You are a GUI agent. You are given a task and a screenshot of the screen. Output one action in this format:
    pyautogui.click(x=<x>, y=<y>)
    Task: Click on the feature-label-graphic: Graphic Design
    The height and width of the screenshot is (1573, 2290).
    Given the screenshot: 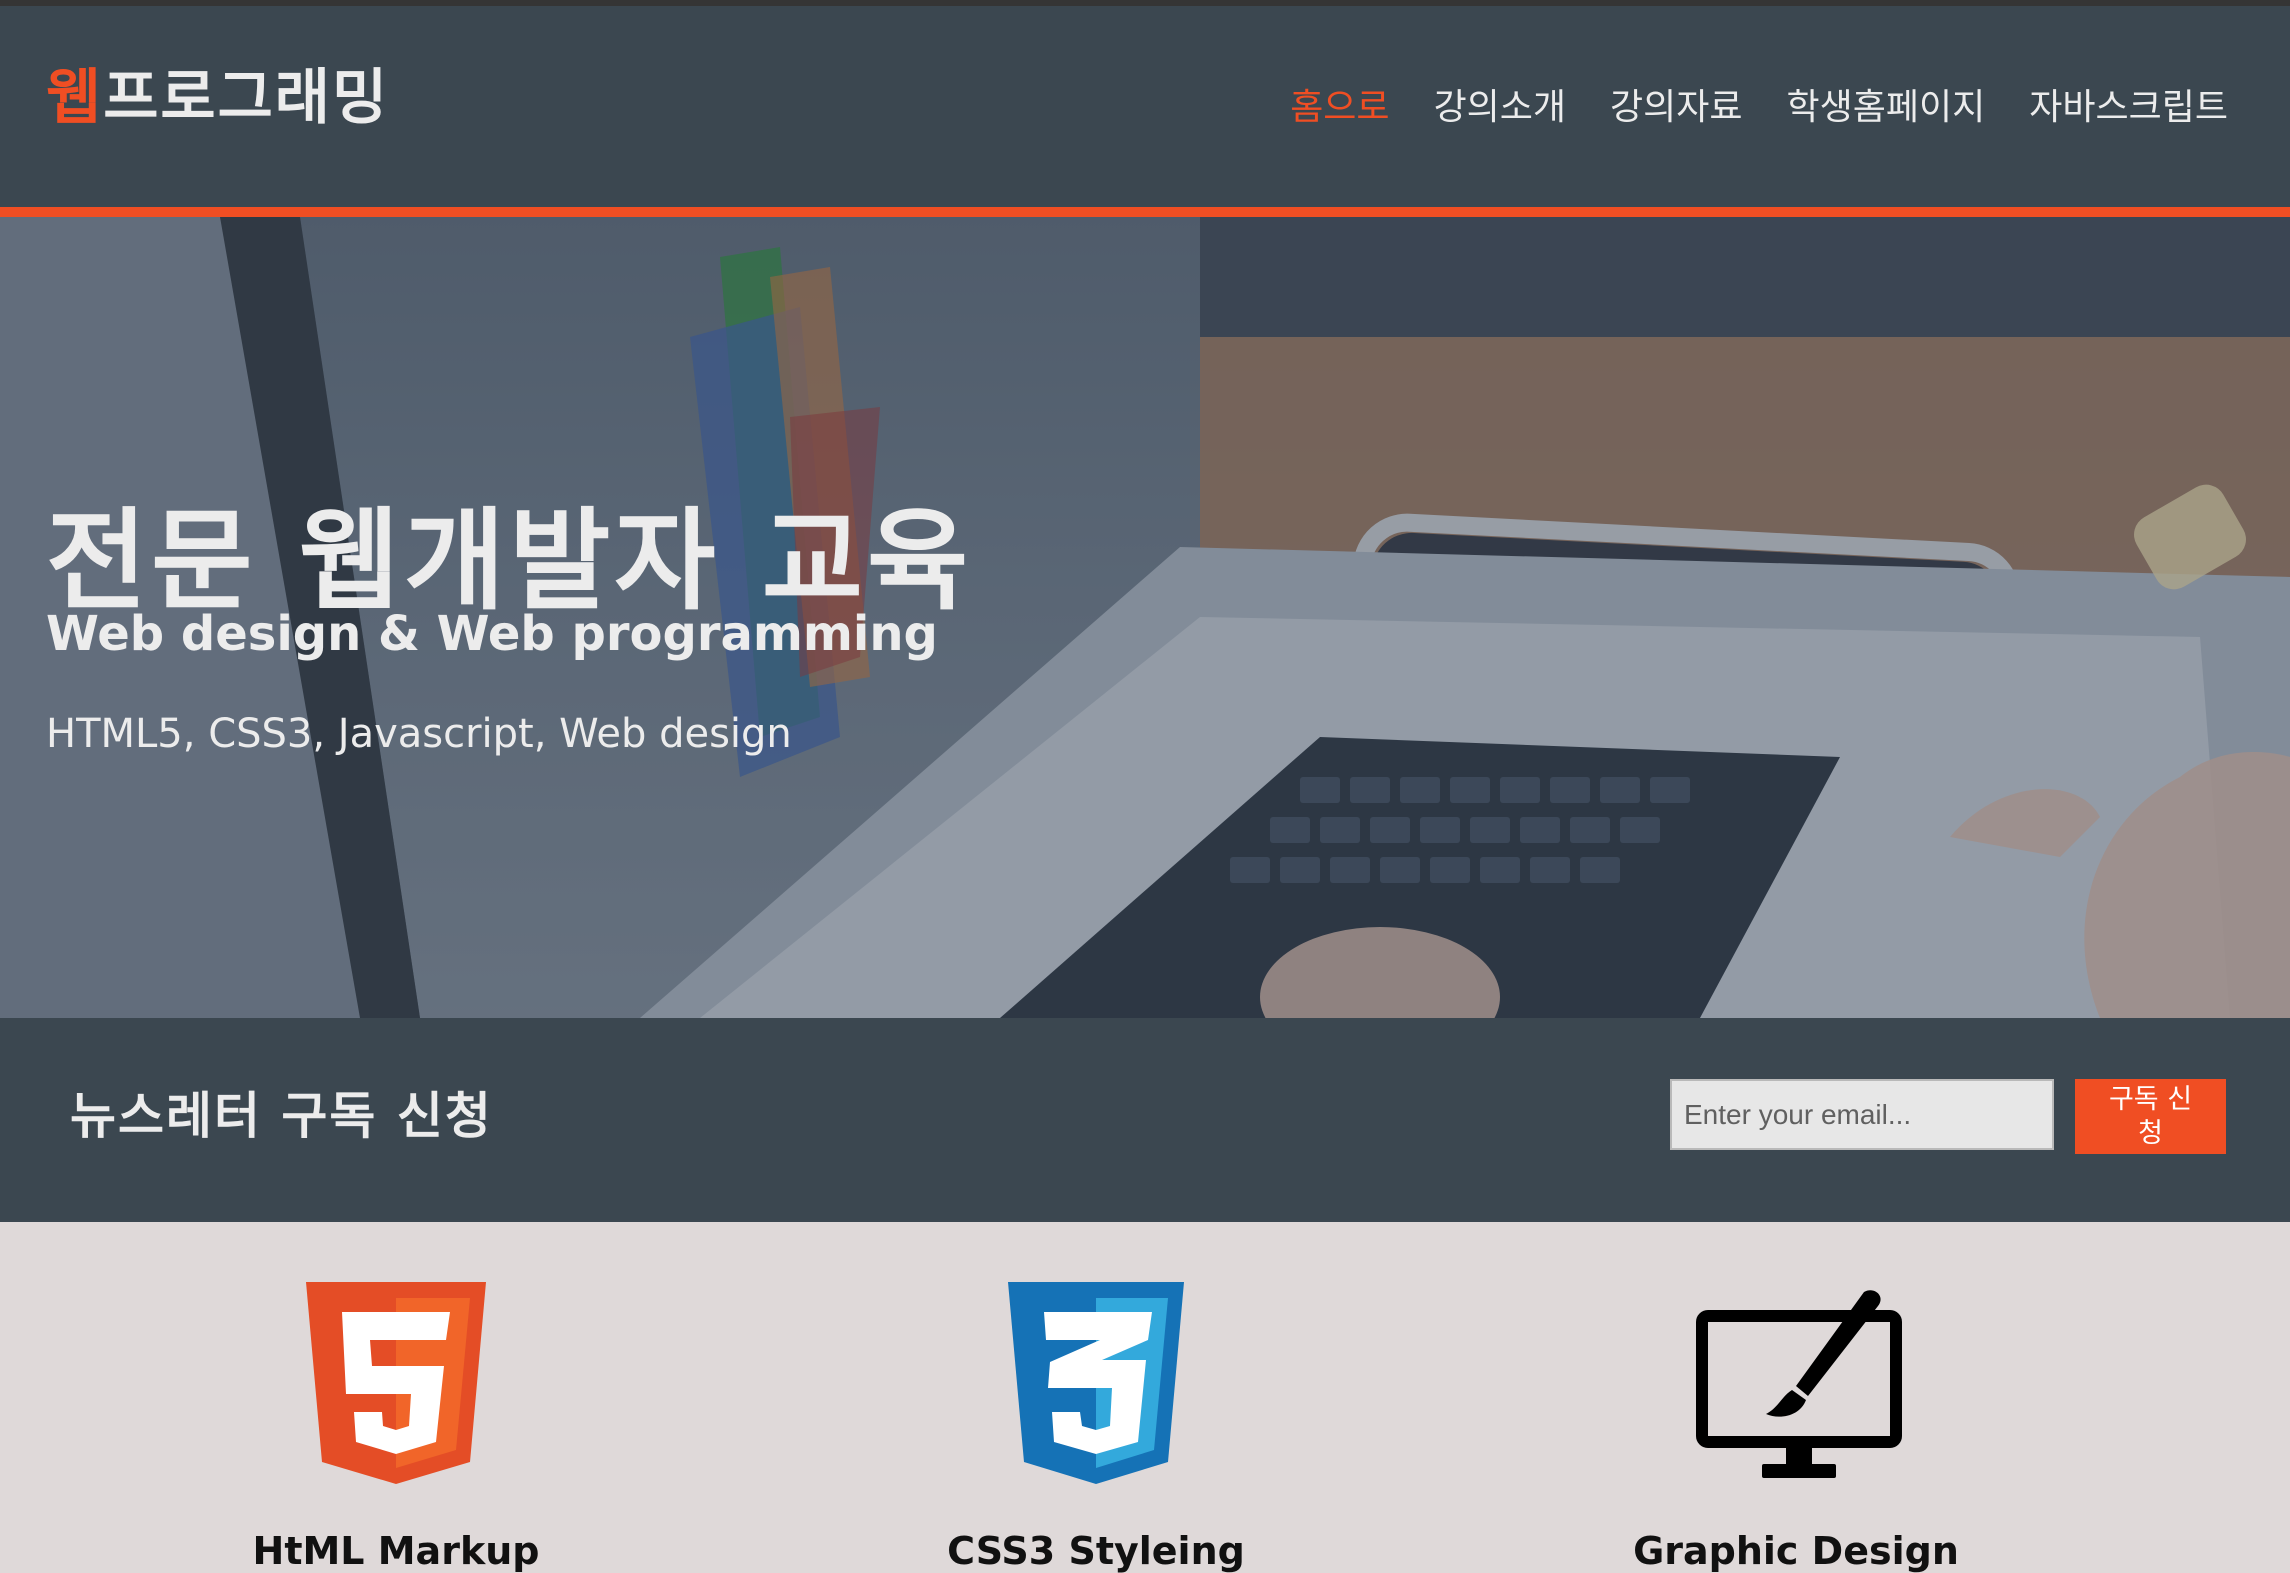 What is the action you would take?
    pyautogui.click(x=1796, y=1551)
    